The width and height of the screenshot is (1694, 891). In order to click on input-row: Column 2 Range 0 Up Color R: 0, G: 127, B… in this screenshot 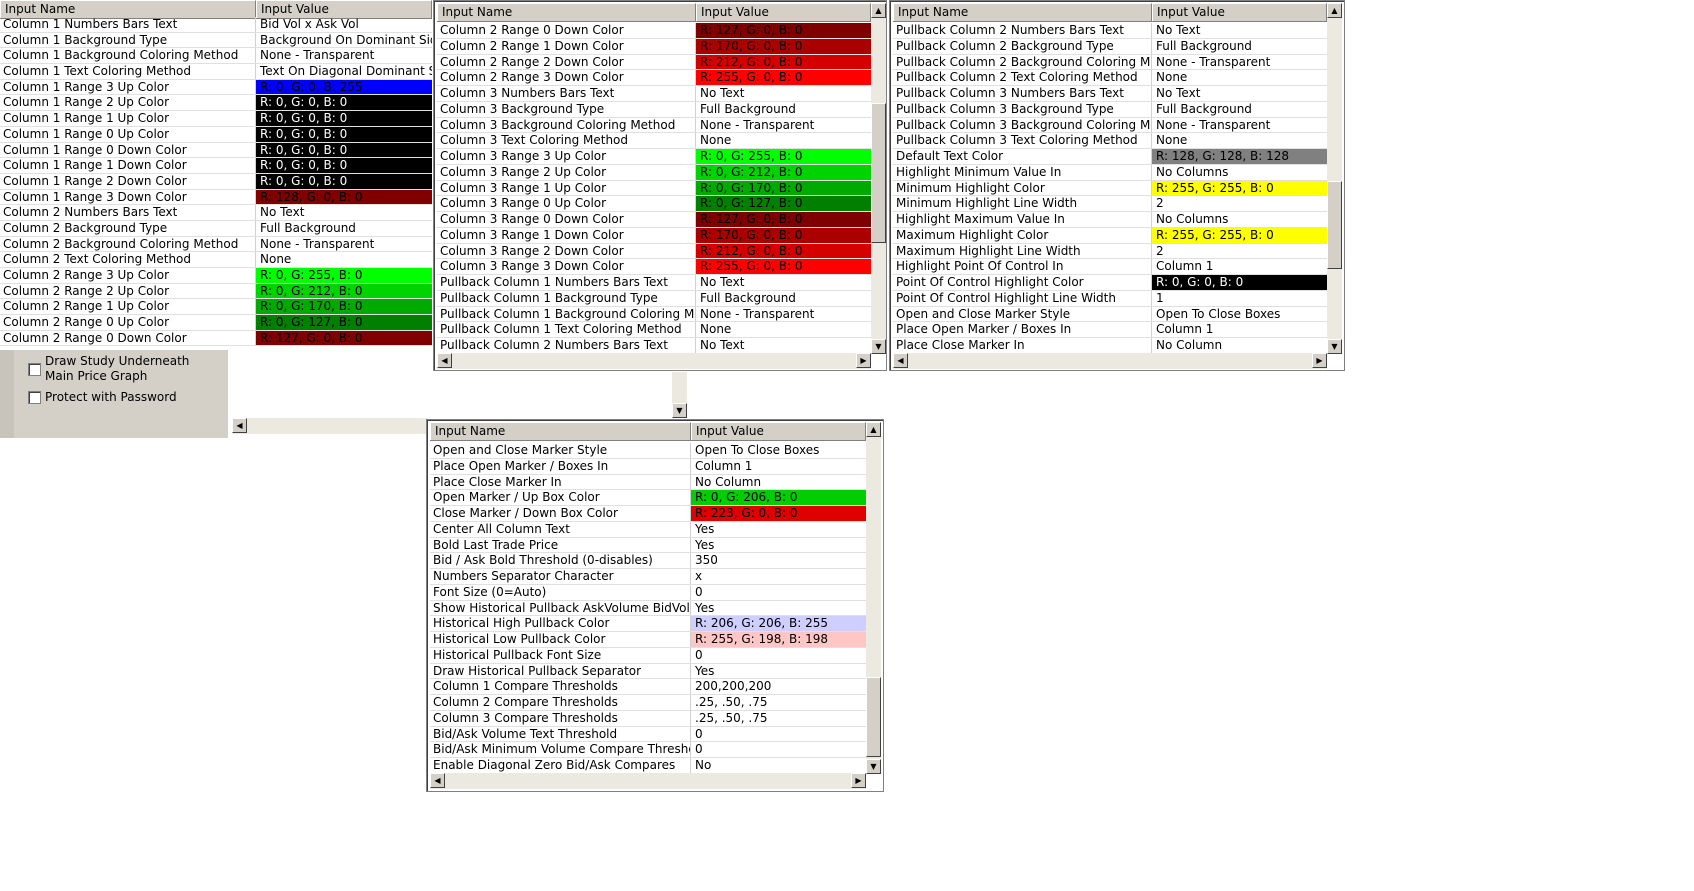, I will do `click(216, 323)`.